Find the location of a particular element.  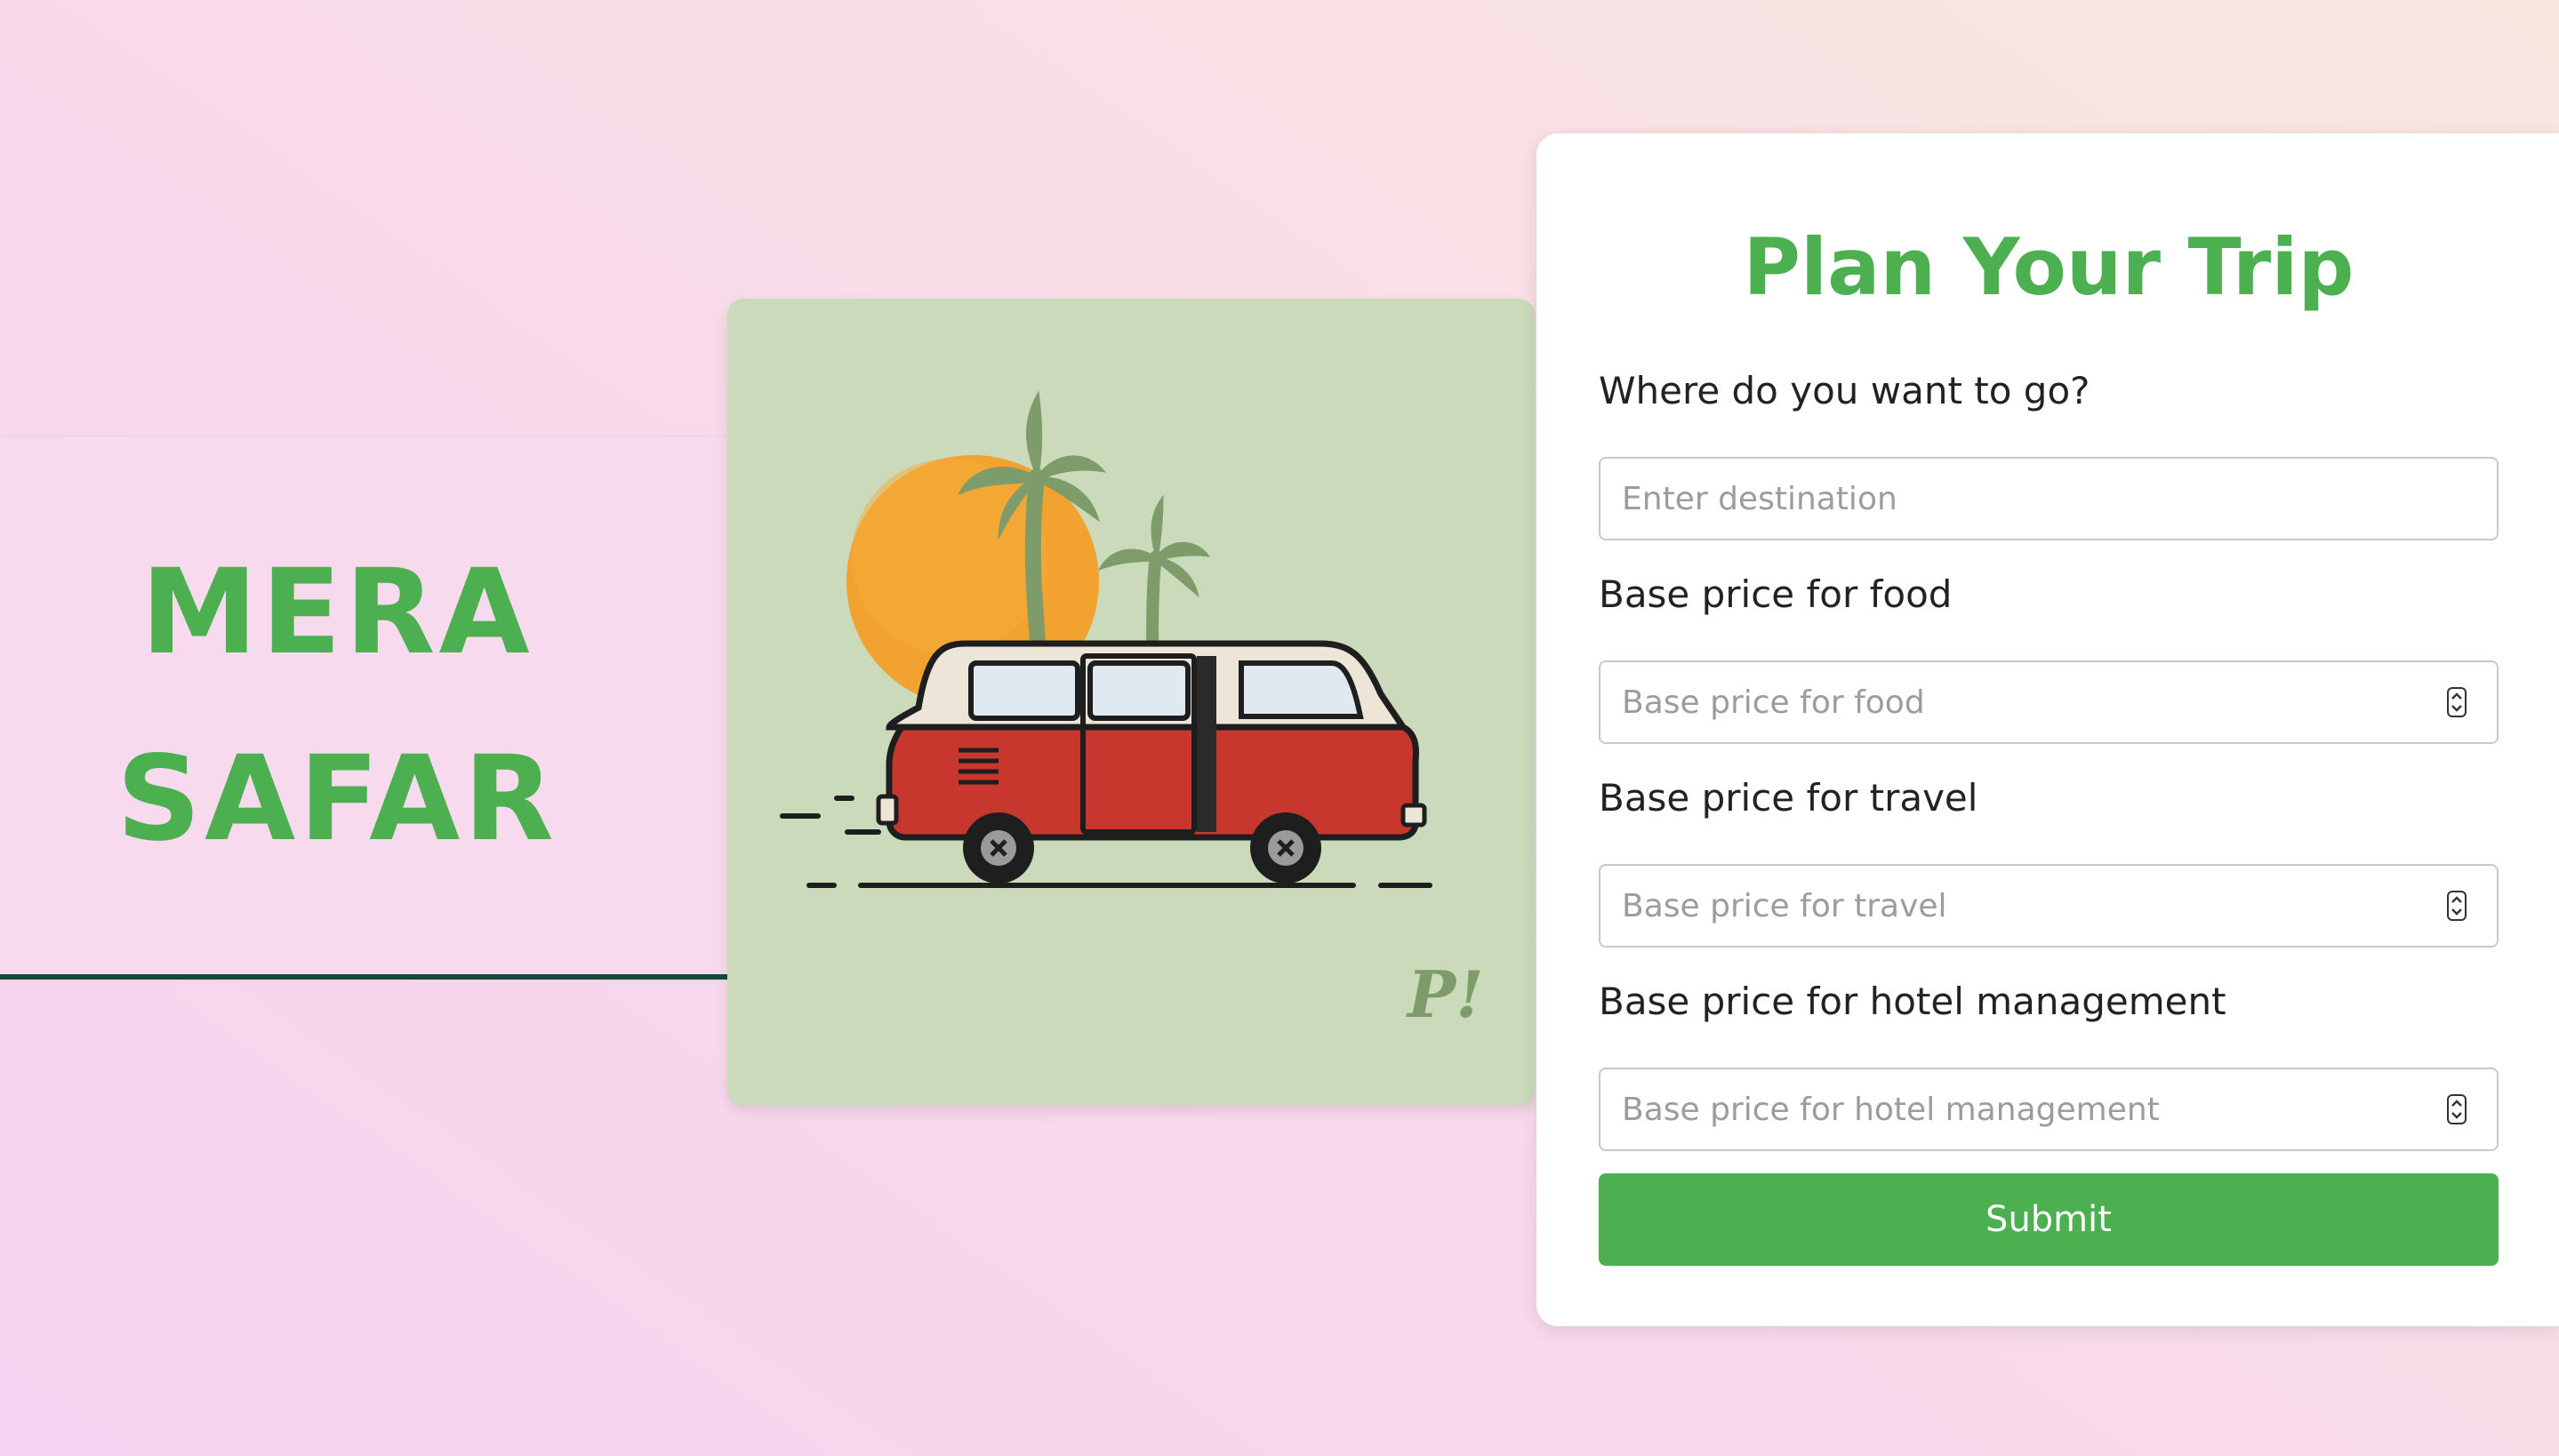

food-price-group: Base price for food is located at coordinates (2049, 657).